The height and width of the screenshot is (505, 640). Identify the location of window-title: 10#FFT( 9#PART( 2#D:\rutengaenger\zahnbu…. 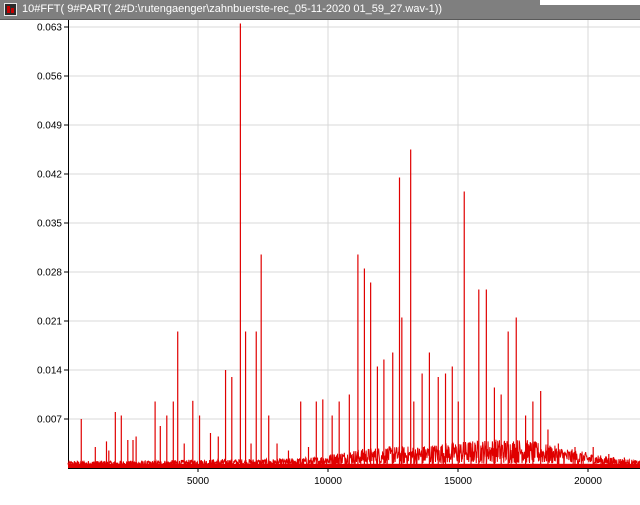
(232, 9).